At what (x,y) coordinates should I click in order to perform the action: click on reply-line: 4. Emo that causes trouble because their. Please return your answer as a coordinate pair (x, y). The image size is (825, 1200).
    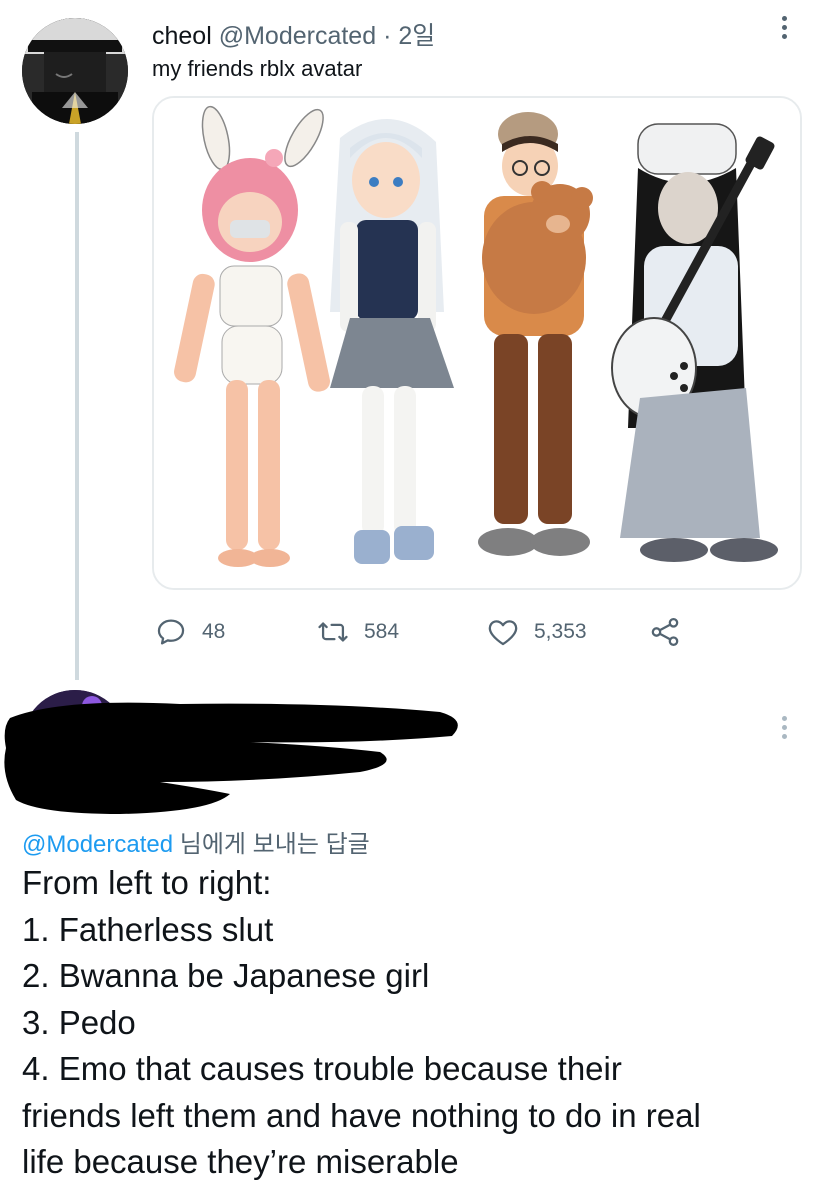
    Looking at the image, I should click on (322, 1068).